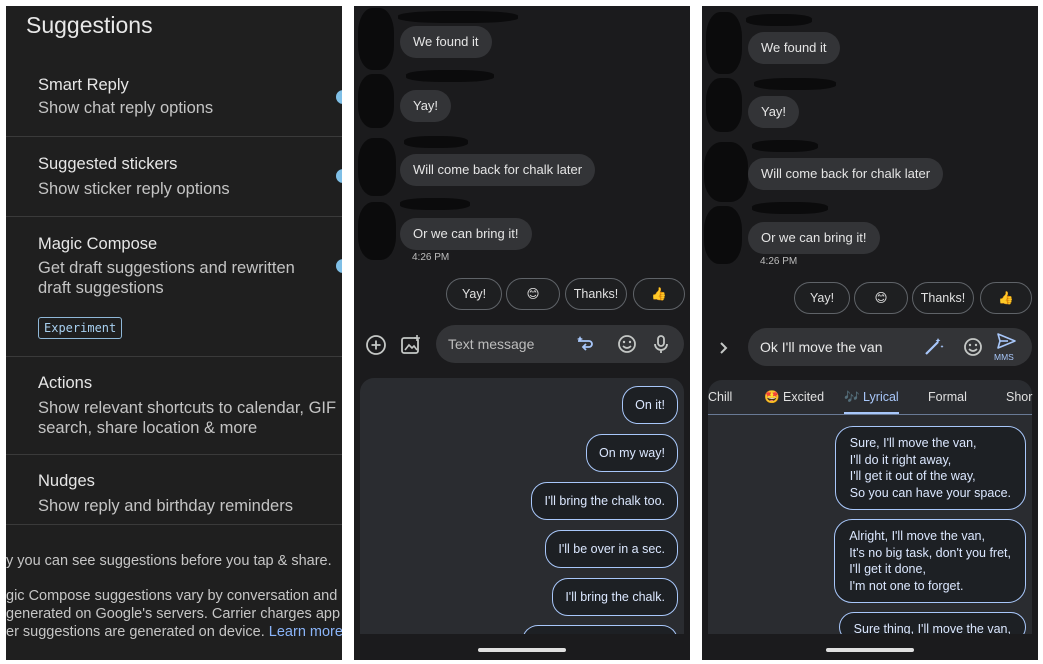 The width and height of the screenshot is (1043, 664). Describe the element at coordinates (917, 536) in the screenshot. I see `suggestion-line: Alright, I'll move the van,` at that location.